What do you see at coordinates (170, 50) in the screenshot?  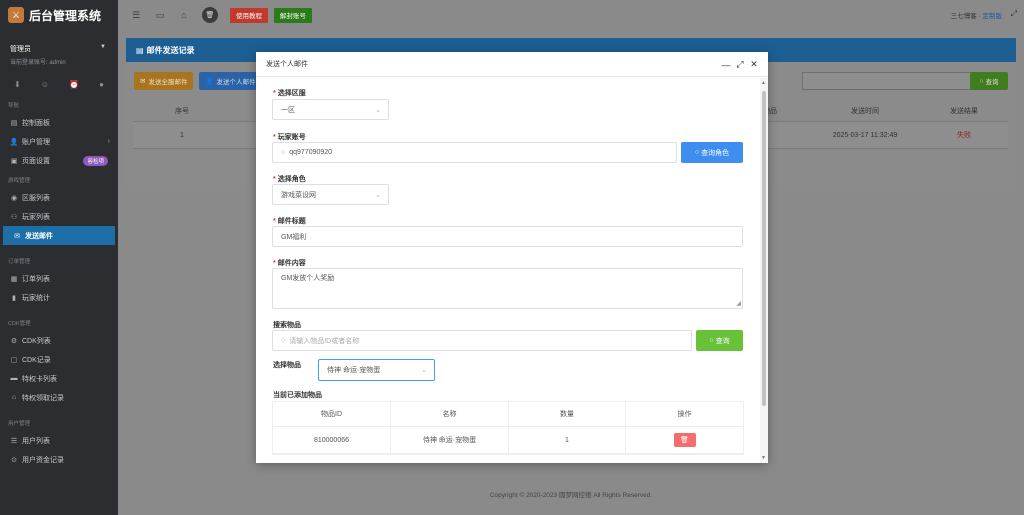 I see `panel-title: 邮件发送记录` at bounding box center [170, 50].